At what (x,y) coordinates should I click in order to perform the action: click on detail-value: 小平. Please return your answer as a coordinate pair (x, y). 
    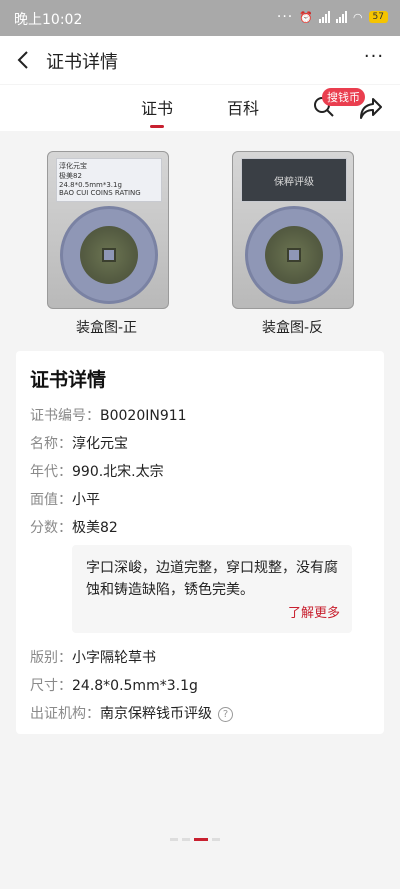
    Looking at the image, I should click on (86, 500).